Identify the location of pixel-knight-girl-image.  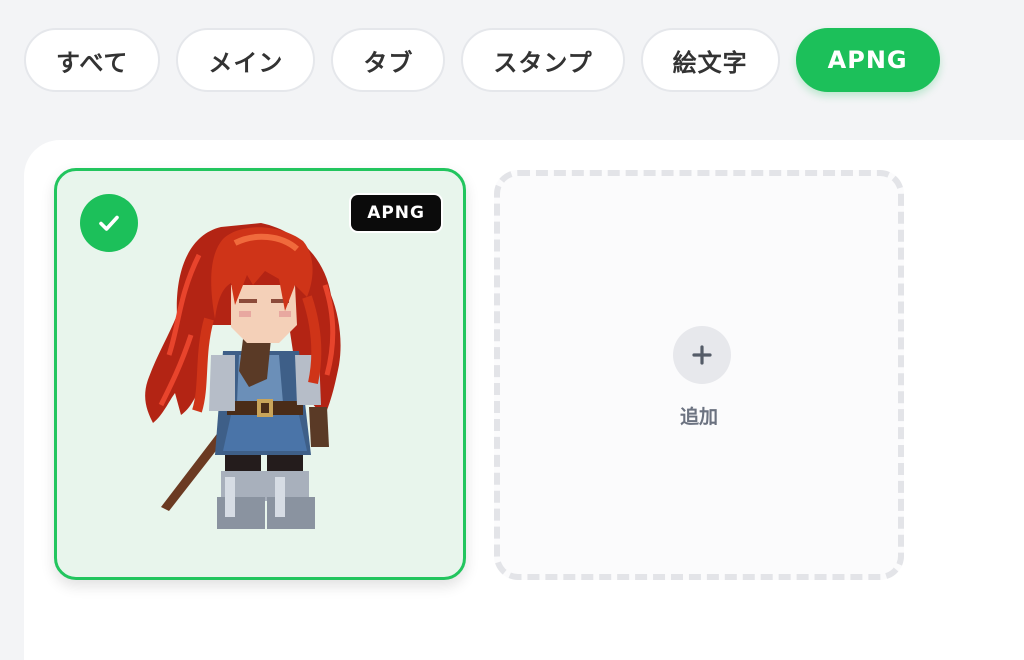
(243, 376).